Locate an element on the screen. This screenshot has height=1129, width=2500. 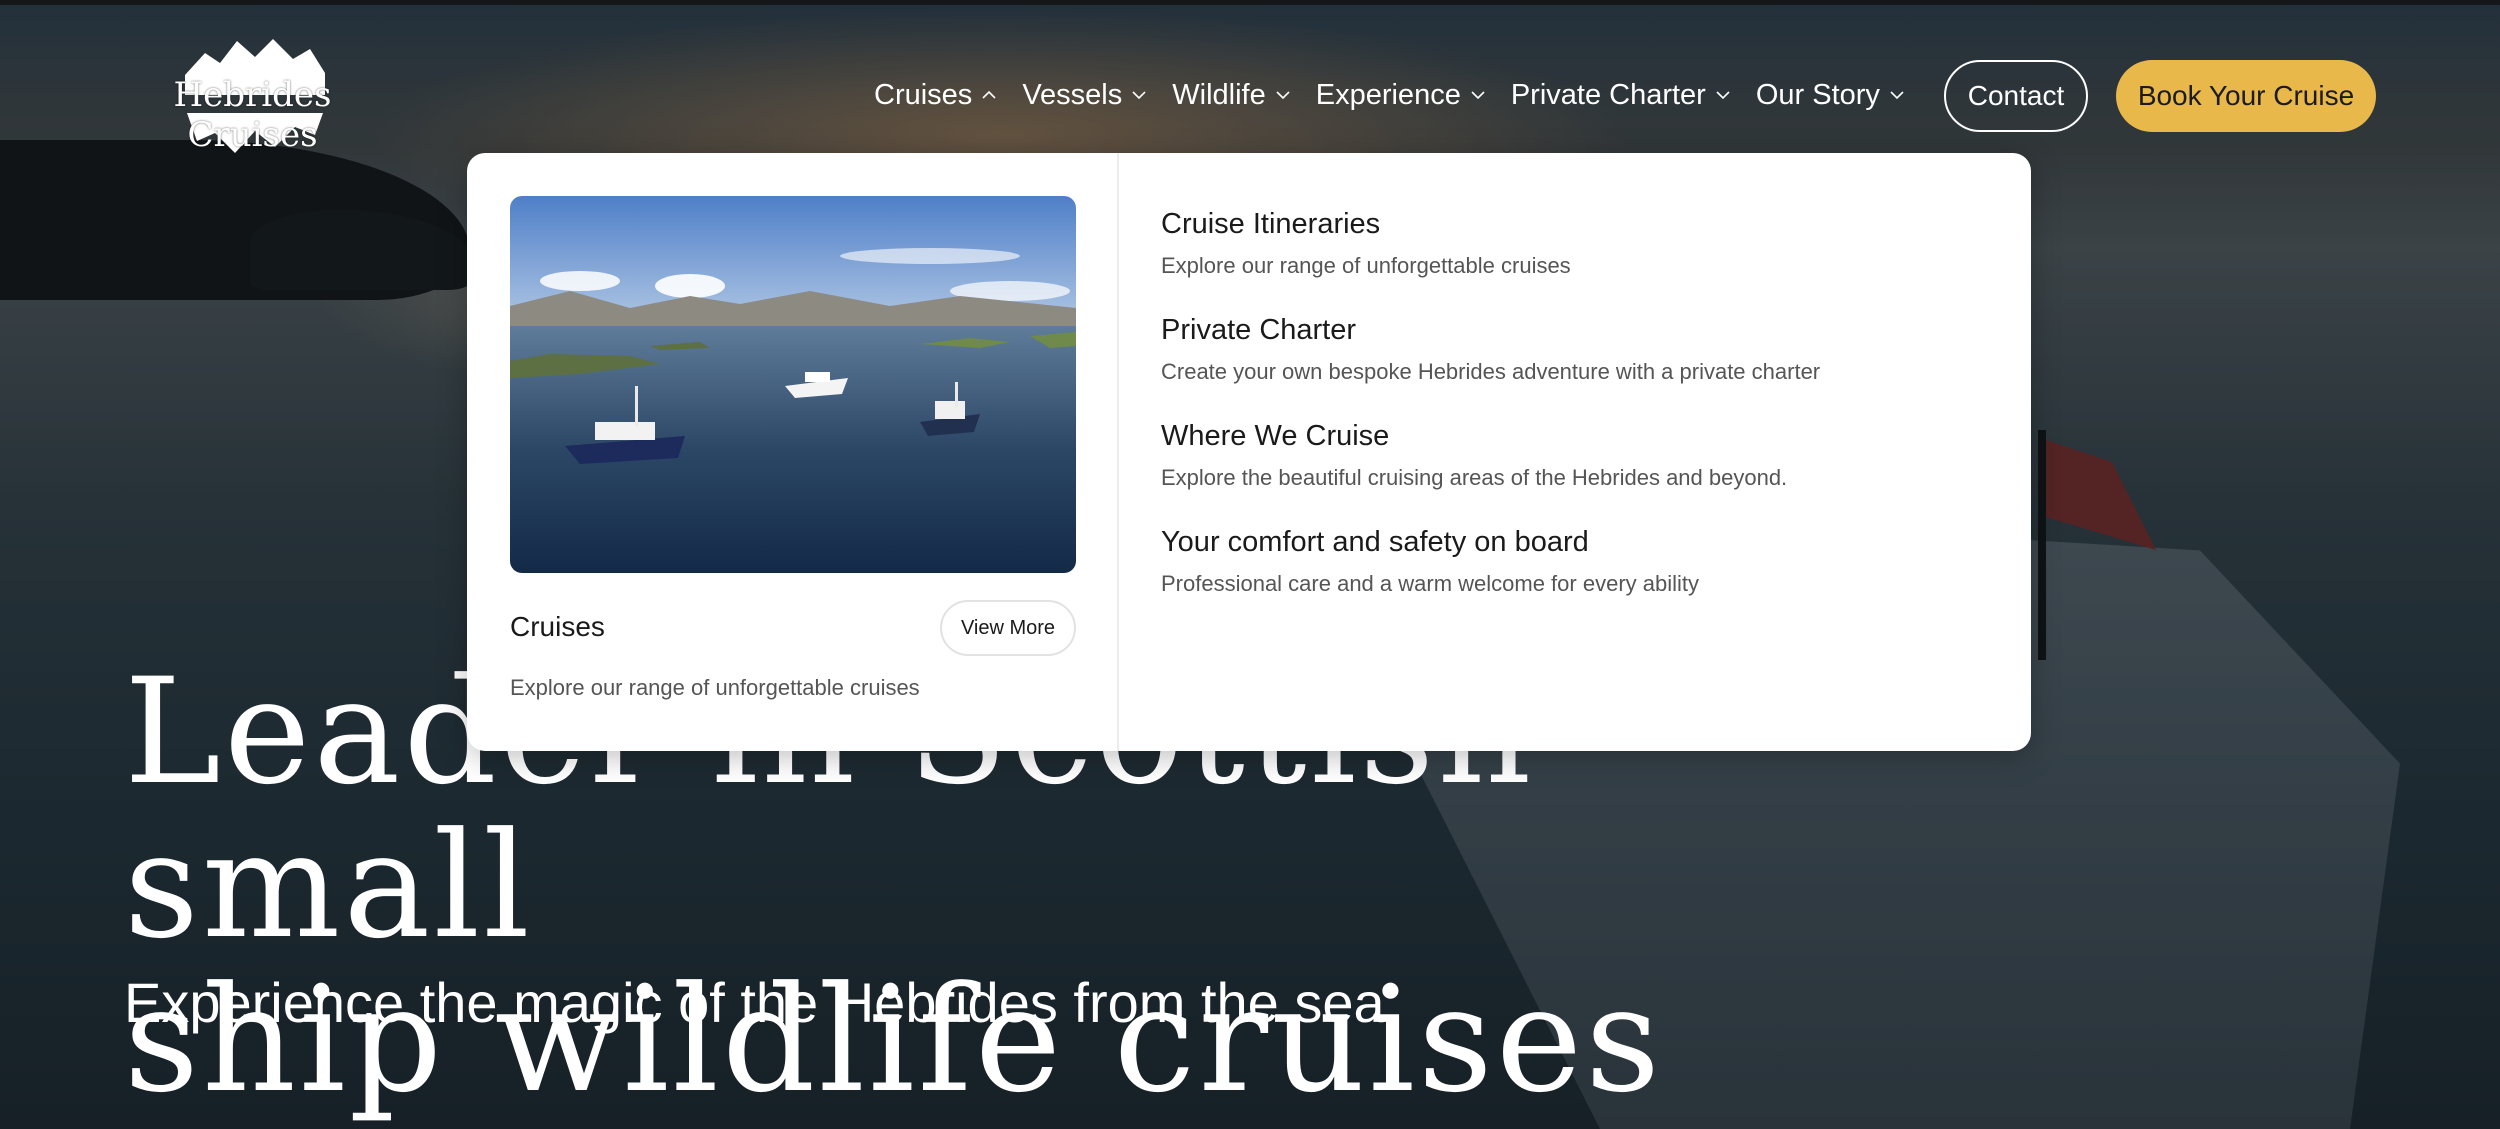
contact-button: Contact is located at coordinates (2016, 96).